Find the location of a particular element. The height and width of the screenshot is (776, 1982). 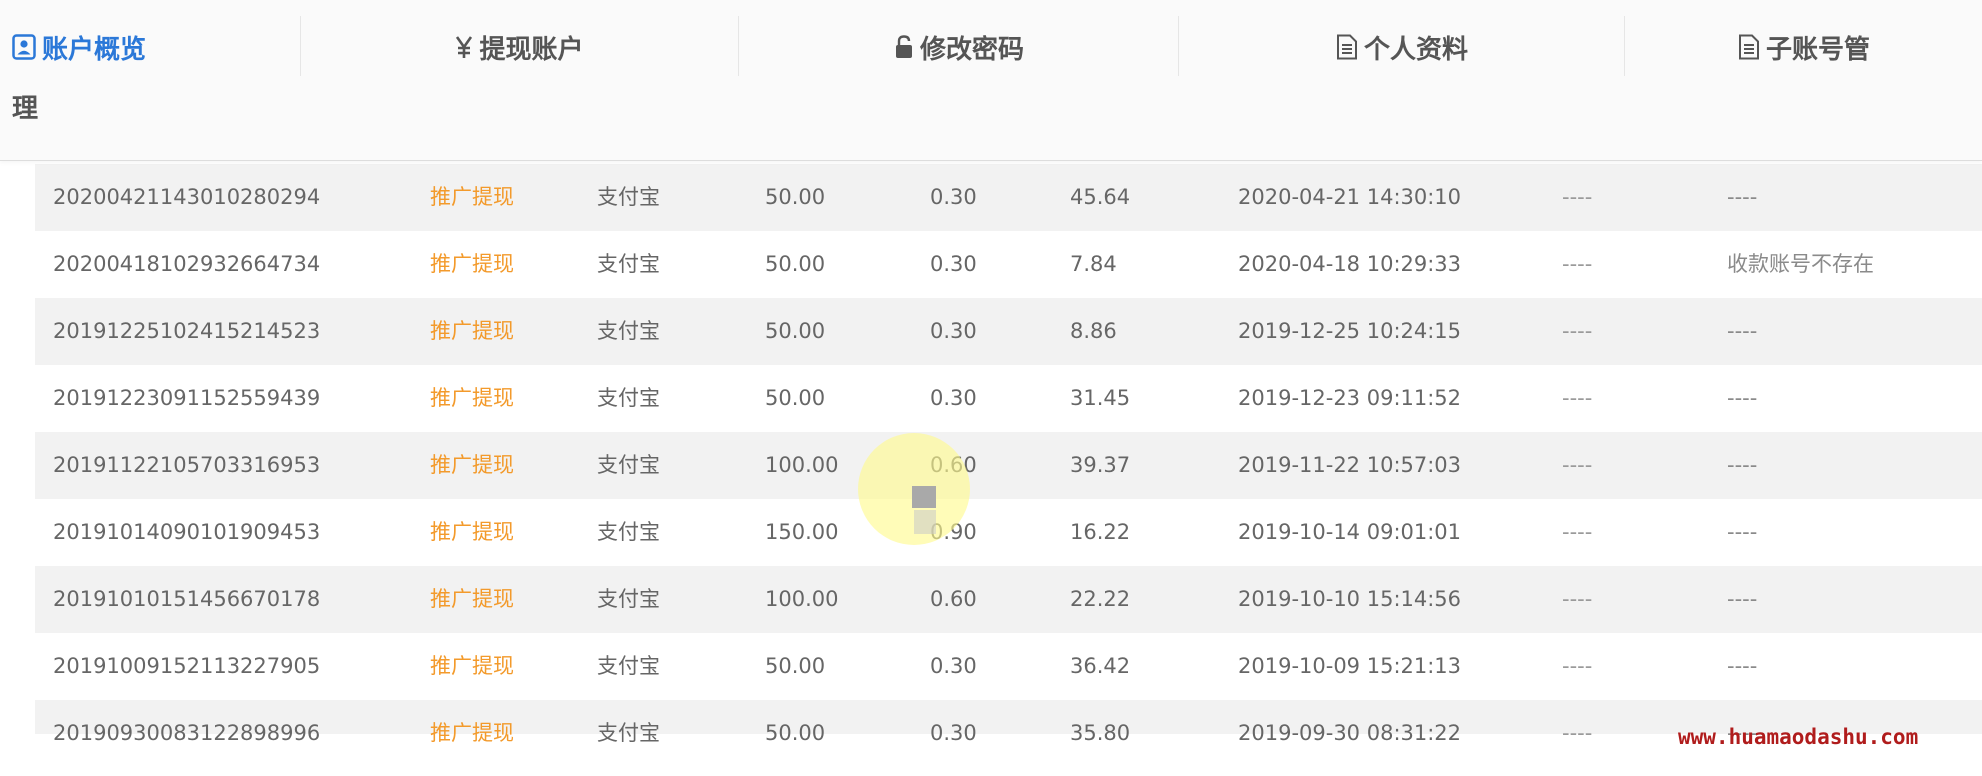

tab-withdraw-account: 提现账户 is located at coordinates (519, 47).